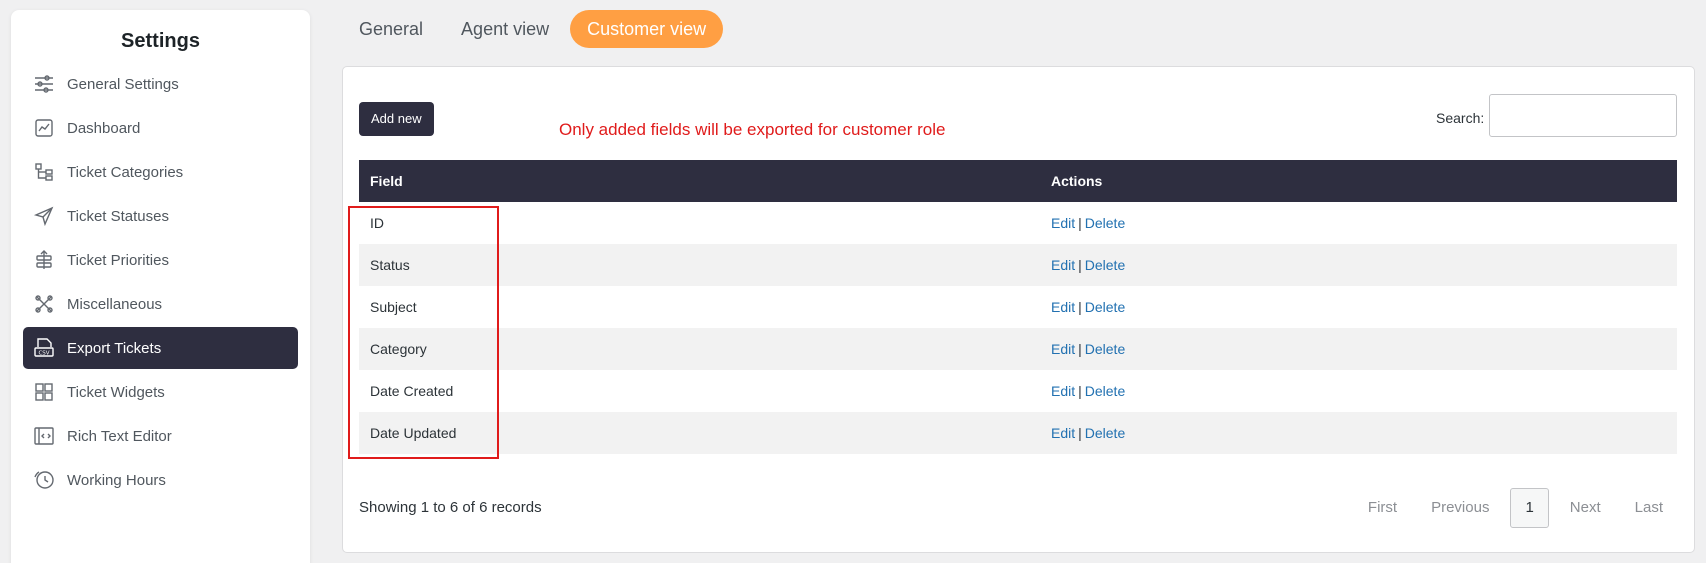  Describe the element at coordinates (390, 265) in the screenshot. I see `field-name: Status` at that location.